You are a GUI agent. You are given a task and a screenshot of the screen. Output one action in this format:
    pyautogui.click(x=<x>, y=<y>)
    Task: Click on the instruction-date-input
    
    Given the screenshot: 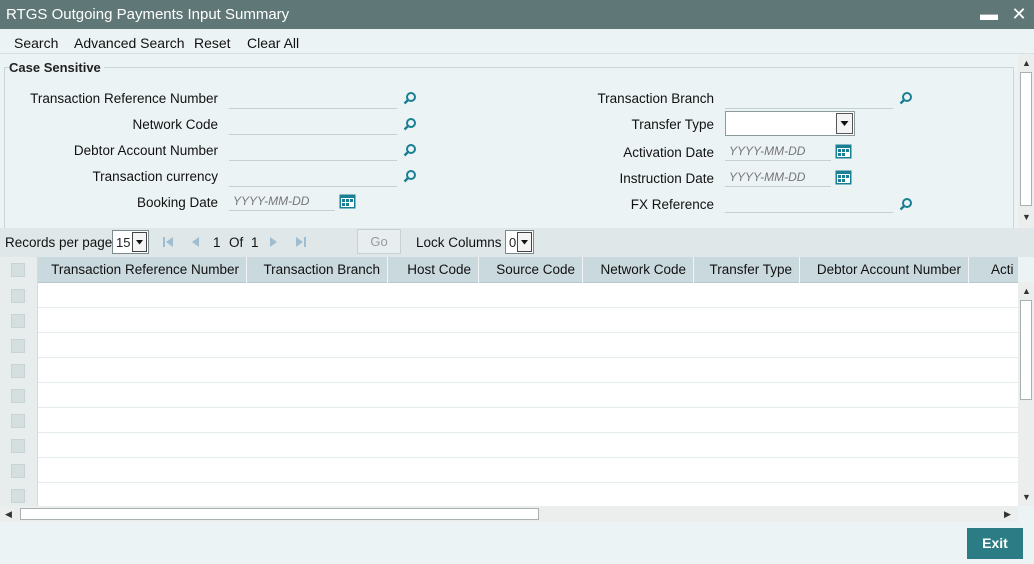 What is the action you would take?
    pyautogui.click(x=778, y=177)
    